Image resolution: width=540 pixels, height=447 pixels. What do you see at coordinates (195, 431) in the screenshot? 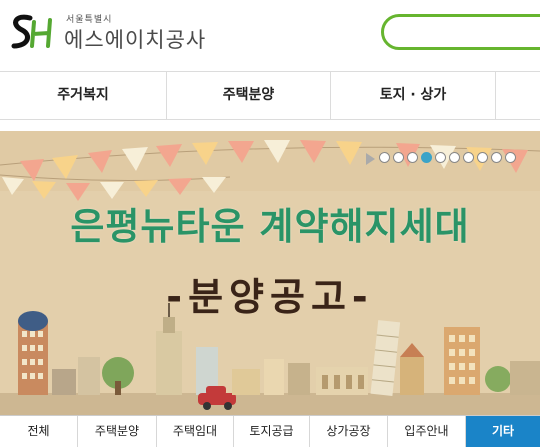
I see `tab-housing-rental: 주택임대` at bounding box center [195, 431].